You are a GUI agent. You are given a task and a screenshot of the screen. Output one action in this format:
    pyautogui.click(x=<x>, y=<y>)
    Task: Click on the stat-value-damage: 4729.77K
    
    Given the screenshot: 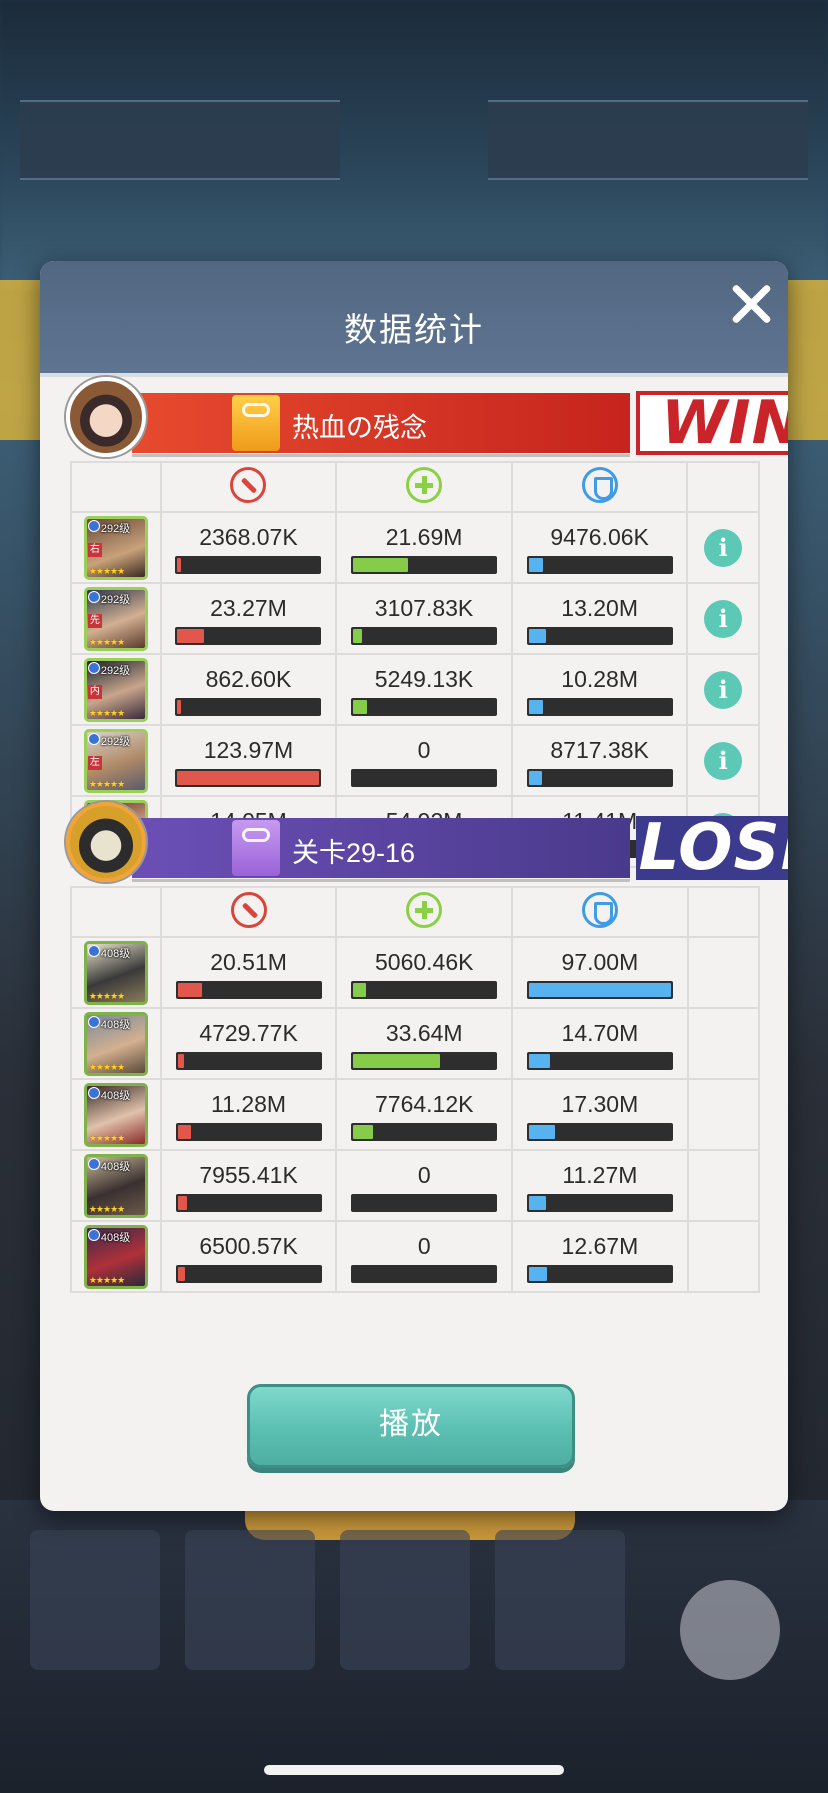 What is the action you would take?
    pyautogui.click(x=248, y=1032)
    